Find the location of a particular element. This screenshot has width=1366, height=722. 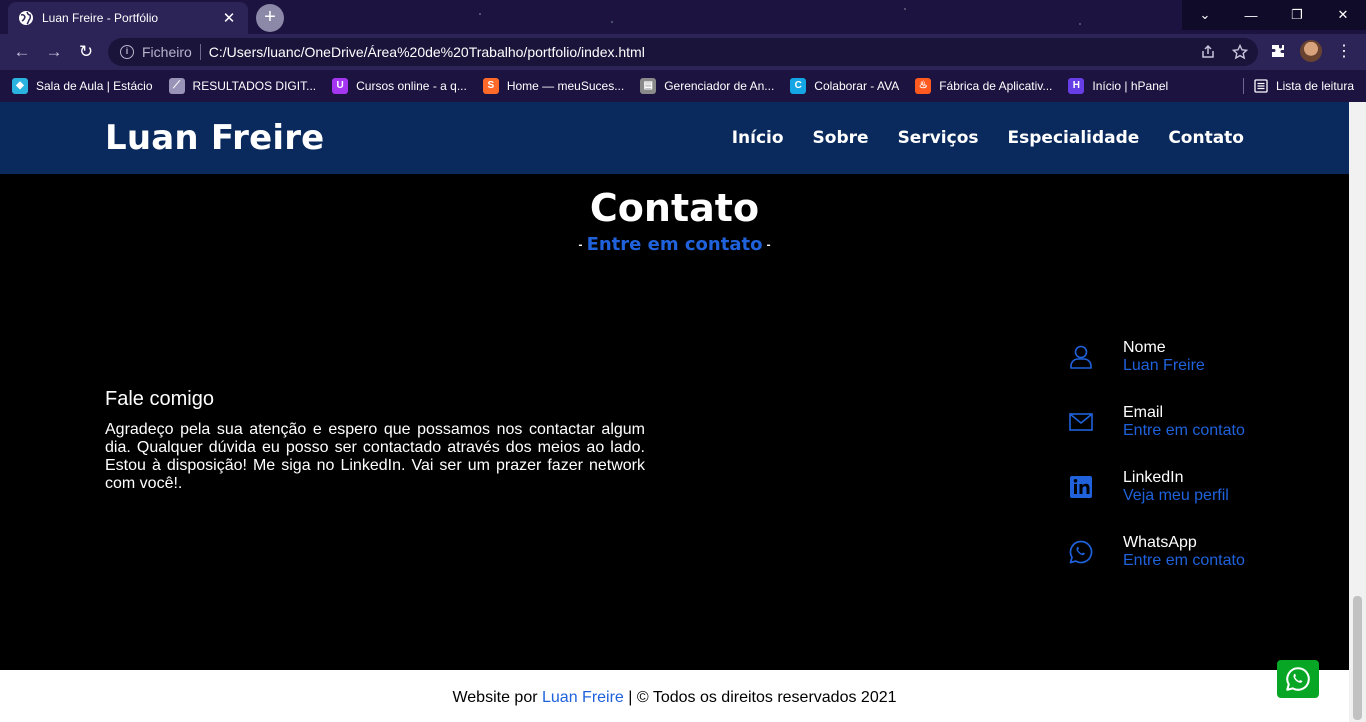

menu-item-contato: Contato is located at coordinates (1206, 138).